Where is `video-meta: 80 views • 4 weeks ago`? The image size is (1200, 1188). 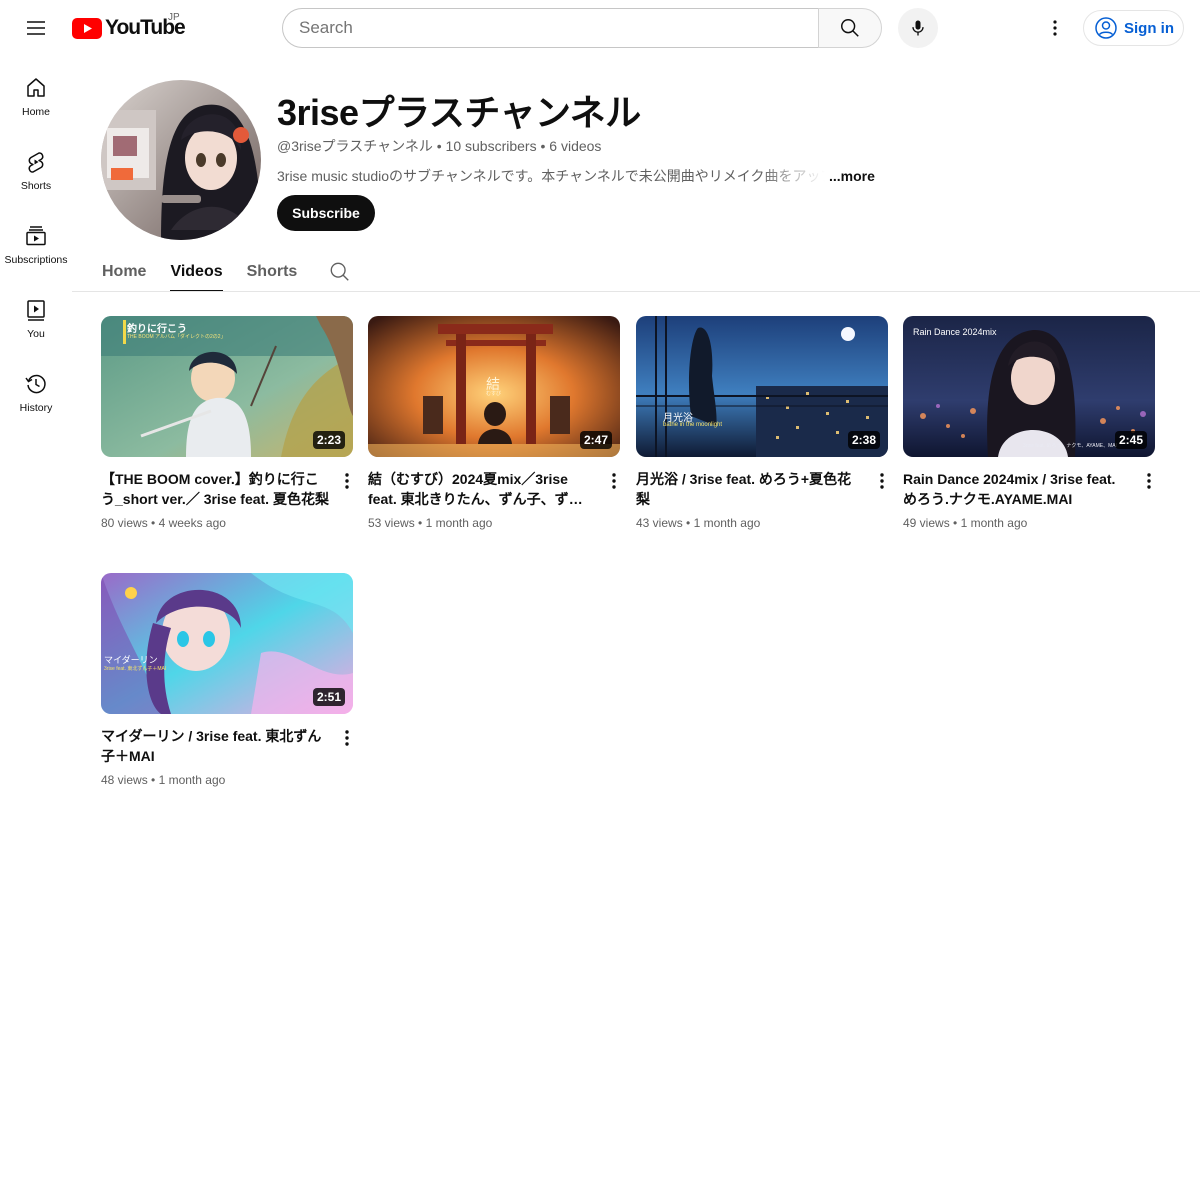
video-meta: 80 views • 4 weeks ago is located at coordinates (215, 523).